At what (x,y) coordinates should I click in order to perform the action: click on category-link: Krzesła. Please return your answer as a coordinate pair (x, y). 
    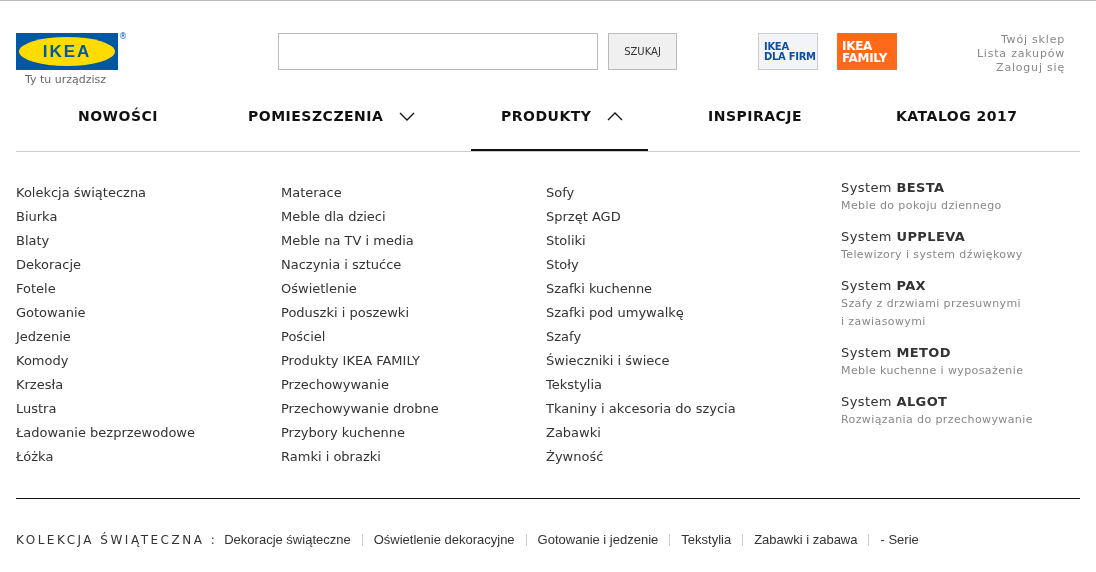
    Looking at the image, I should click on (40, 385).